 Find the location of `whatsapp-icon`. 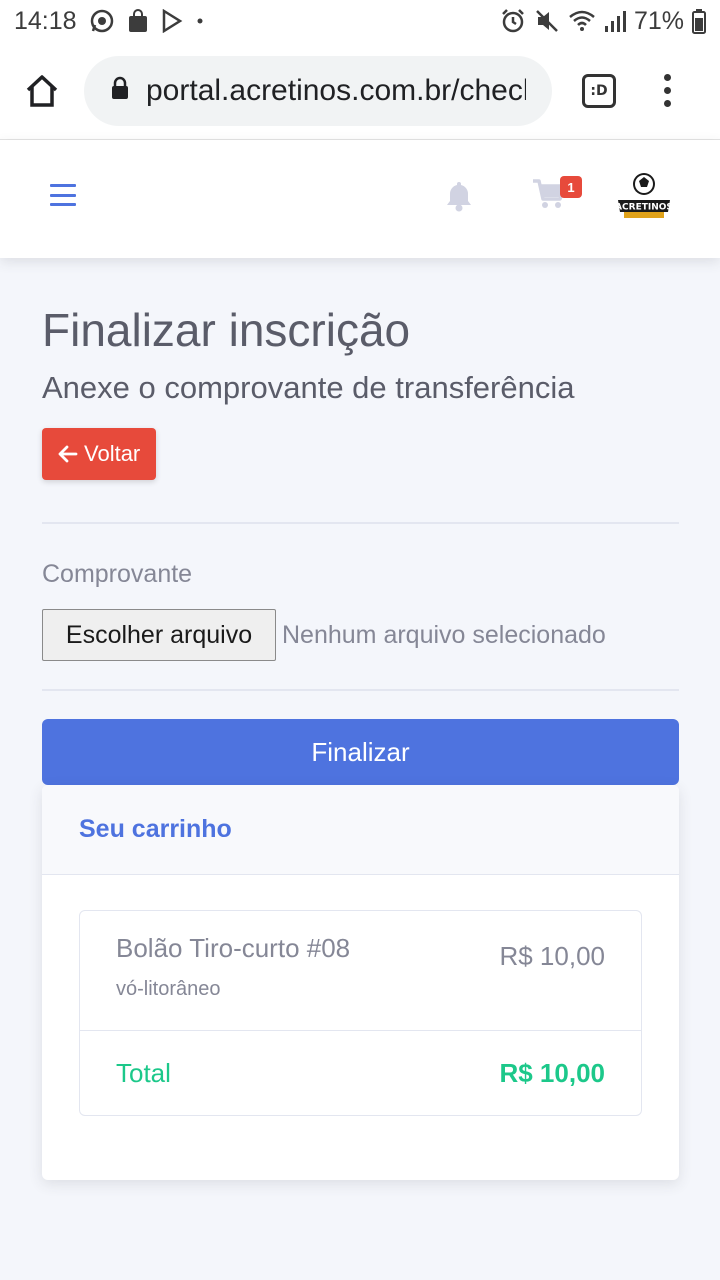

whatsapp-icon is located at coordinates (102, 21).